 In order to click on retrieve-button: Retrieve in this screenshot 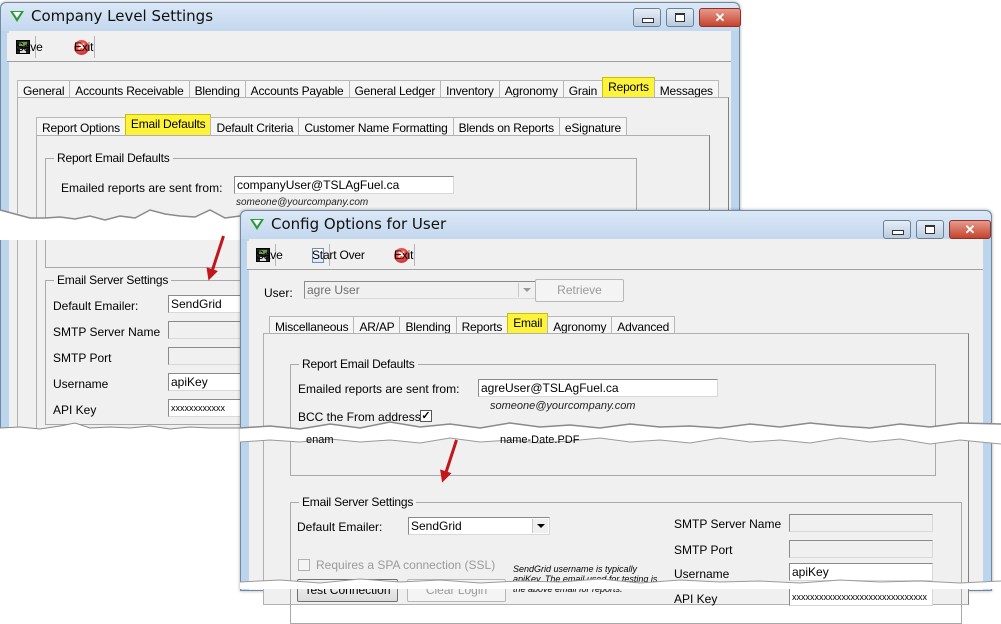, I will do `click(579, 290)`.